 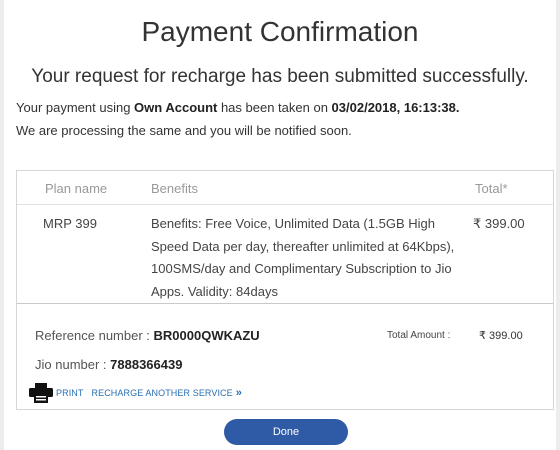 I want to click on print-link: PRINT, so click(x=70, y=393).